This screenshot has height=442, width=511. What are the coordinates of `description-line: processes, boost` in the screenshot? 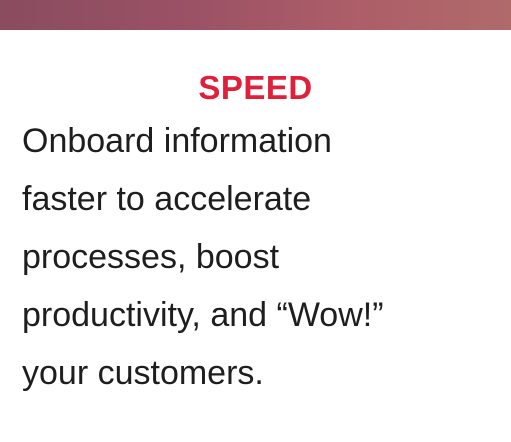 It's located at (151, 257).